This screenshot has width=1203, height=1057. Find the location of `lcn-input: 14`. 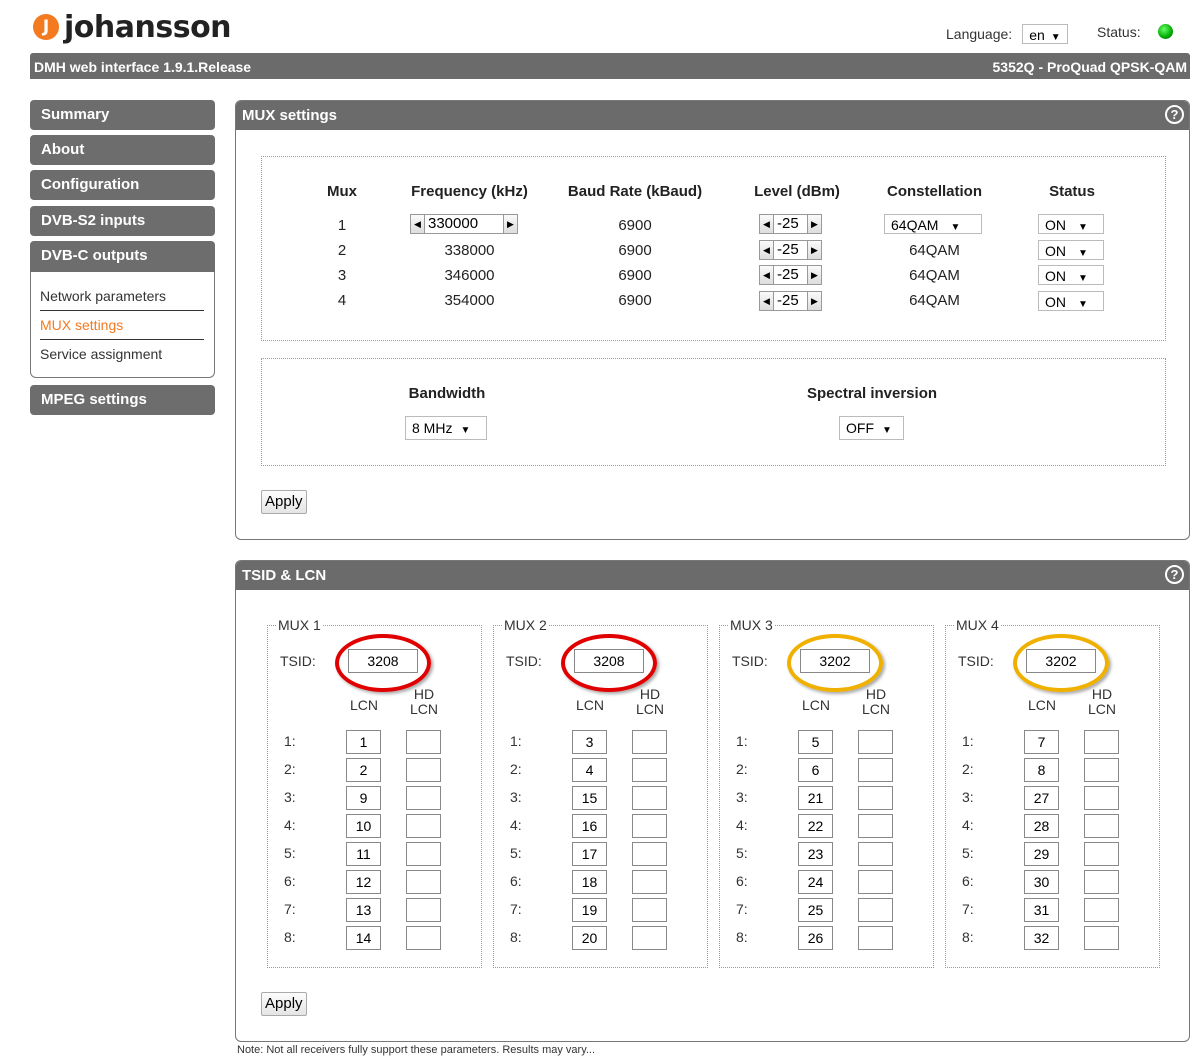

lcn-input: 14 is located at coordinates (363, 938).